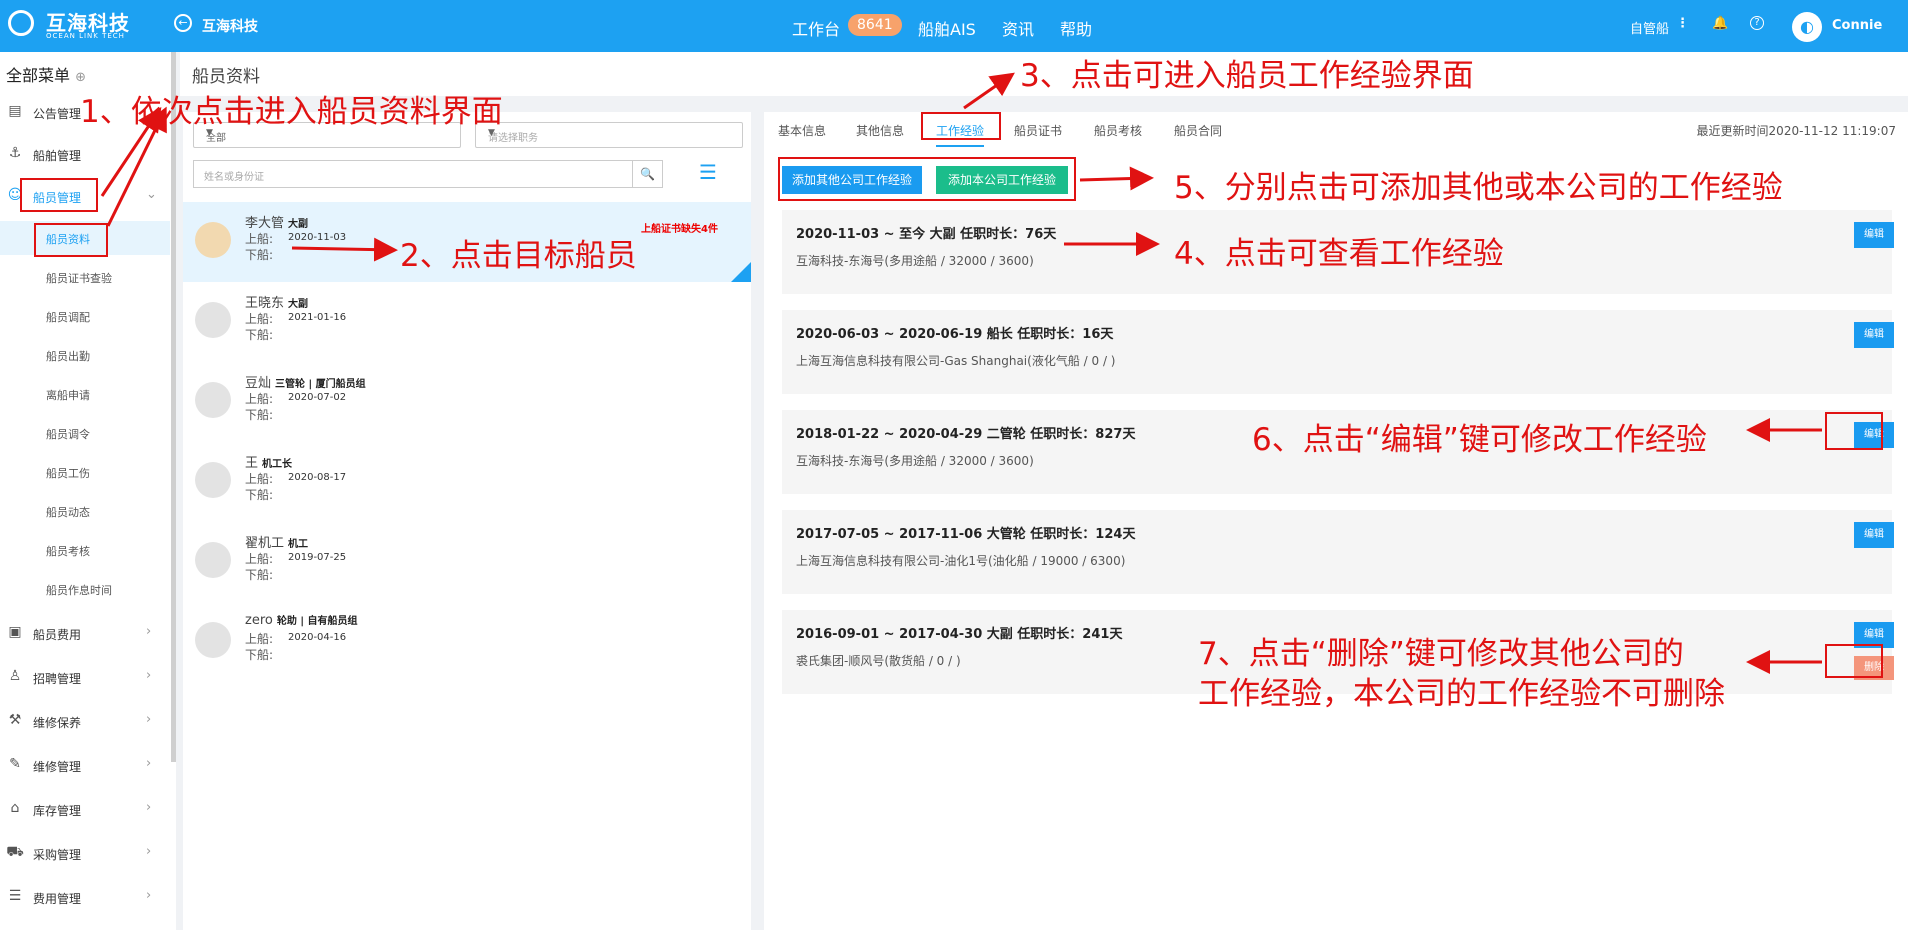 This screenshot has height=930, width=1908. I want to click on annotation-step-4: 4、点击可查看工作经验, so click(1339, 254).